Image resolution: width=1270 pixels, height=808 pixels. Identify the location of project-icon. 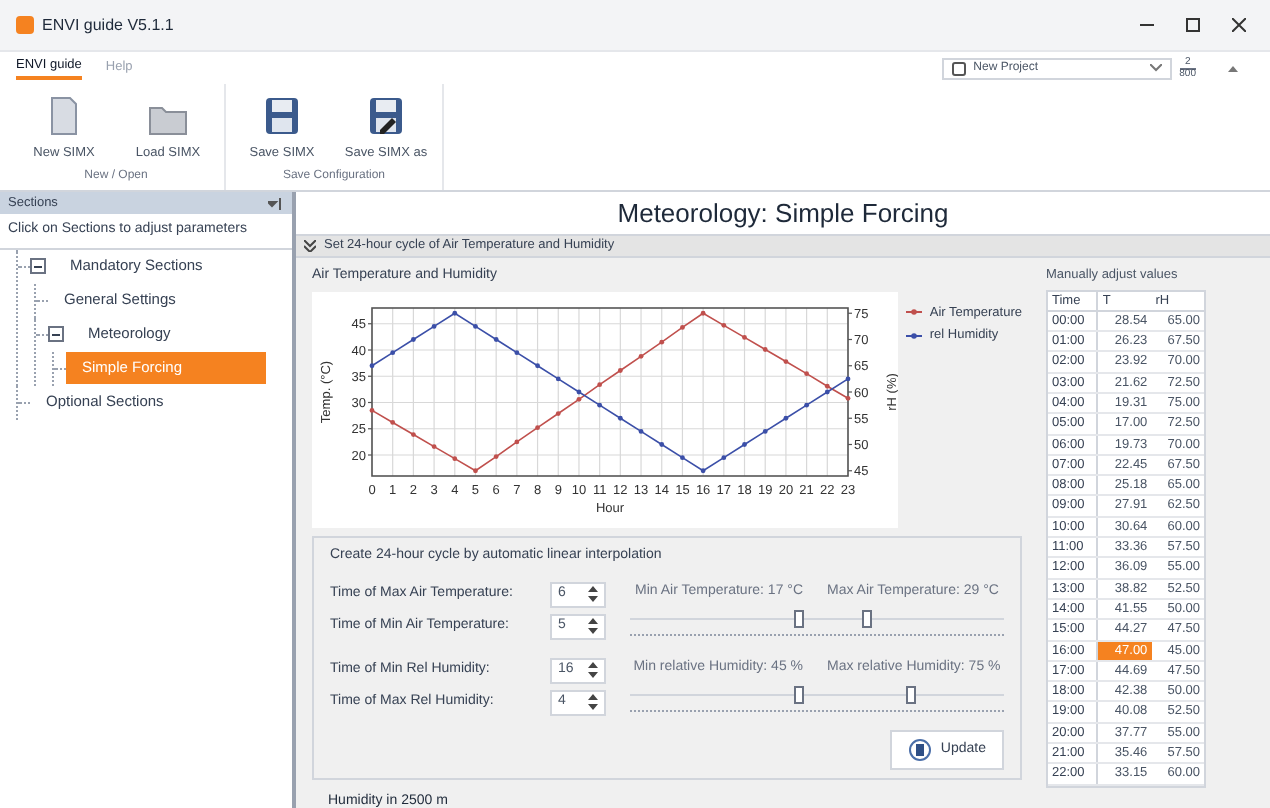
(958, 68).